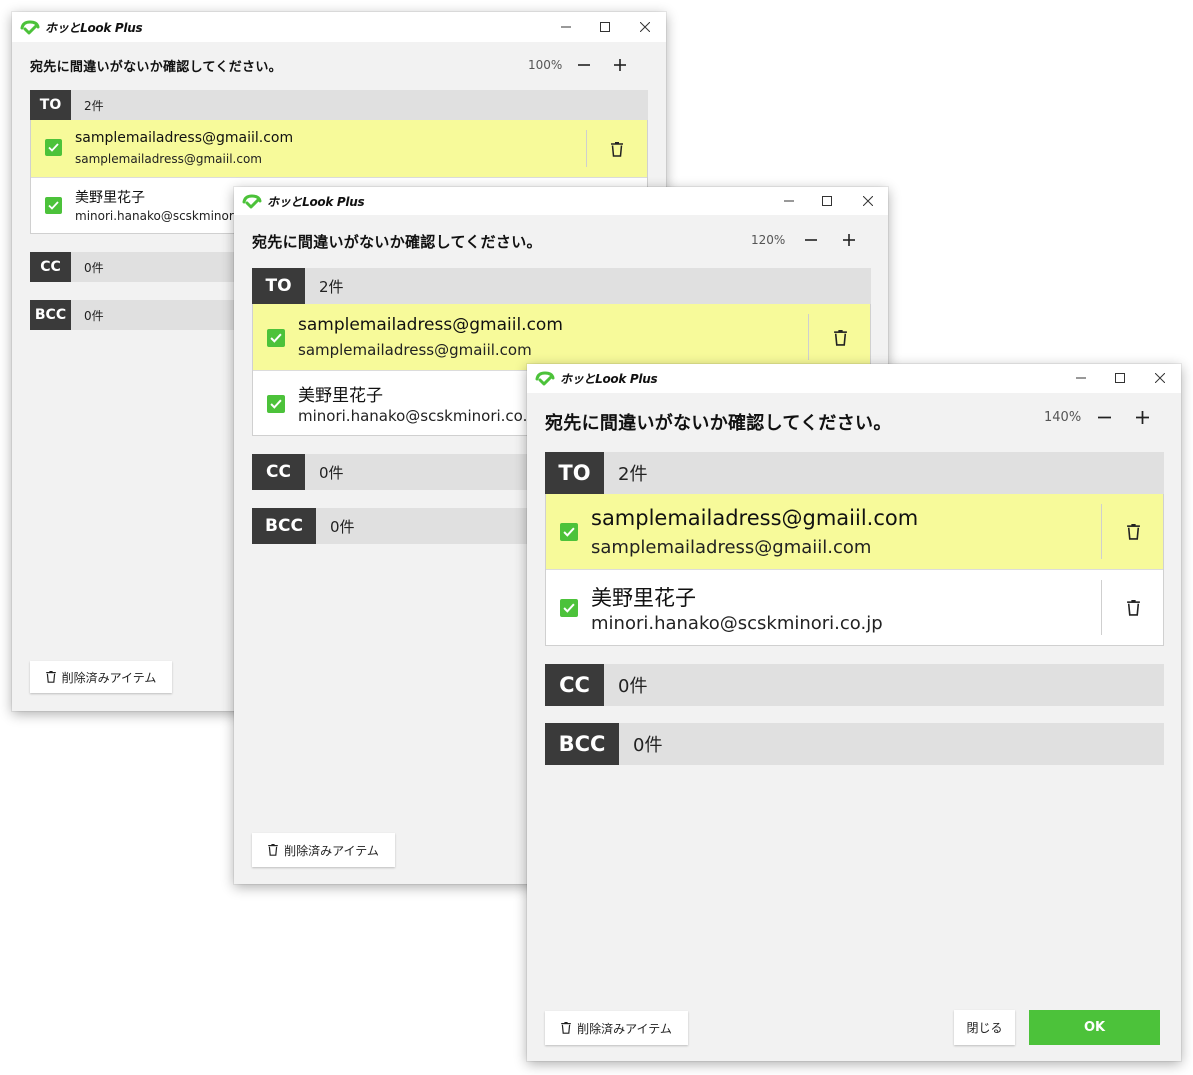 Image resolution: width=1193 pixels, height=1075 pixels. I want to click on recipient-email: minori.hanako@scskminori.co.j, so click(415, 416).